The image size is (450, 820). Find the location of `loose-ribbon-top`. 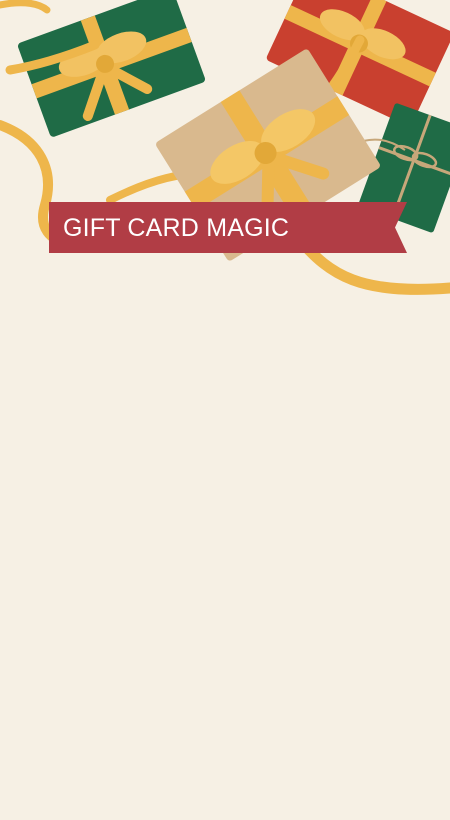

loose-ribbon-top is located at coordinates (25, 7).